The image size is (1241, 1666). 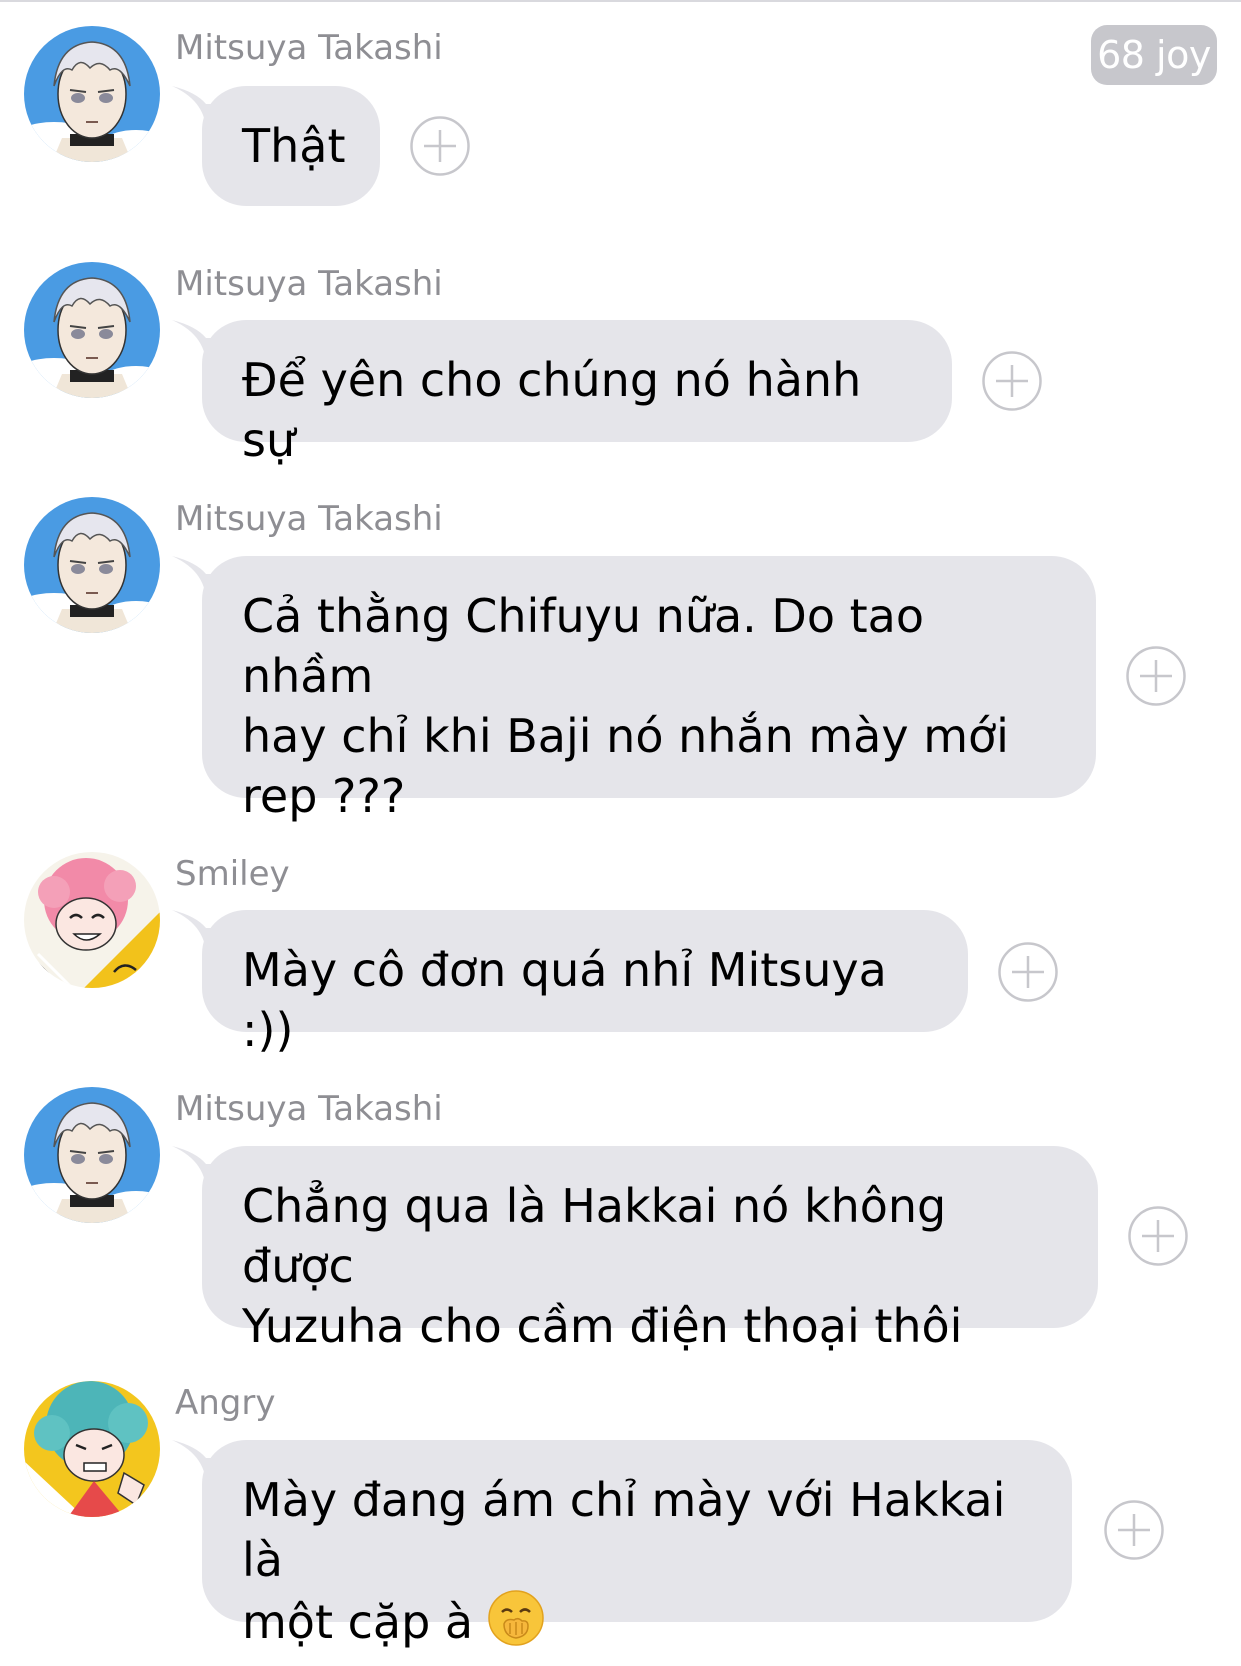 I want to click on message-text: Thật, so click(x=294, y=146).